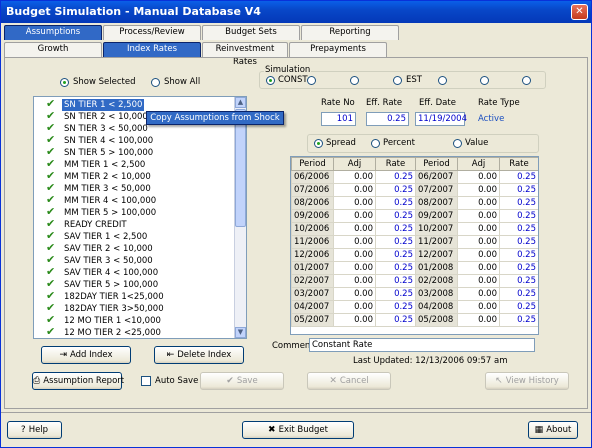  What do you see at coordinates (240, 168) in the screenshot?
I see `scroll-thumb` at bounding box center [240, 168].